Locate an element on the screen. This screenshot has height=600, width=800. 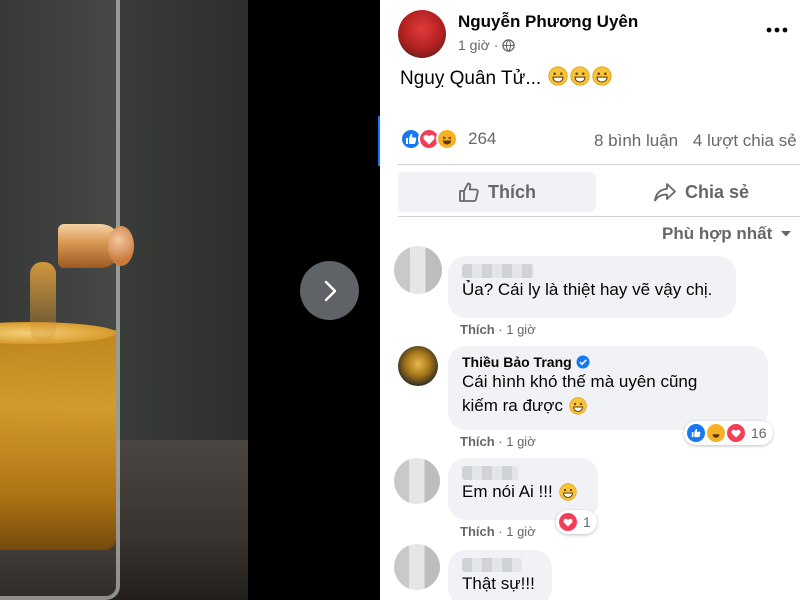
like-button: Thích is located at coordinates (497, 192).